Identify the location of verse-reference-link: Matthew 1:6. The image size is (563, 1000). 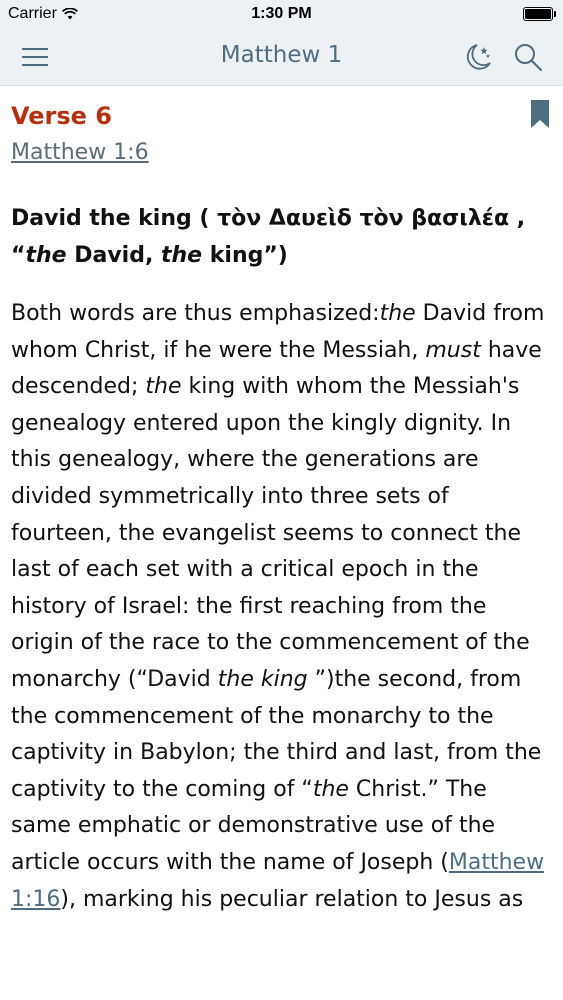
(80, 152).